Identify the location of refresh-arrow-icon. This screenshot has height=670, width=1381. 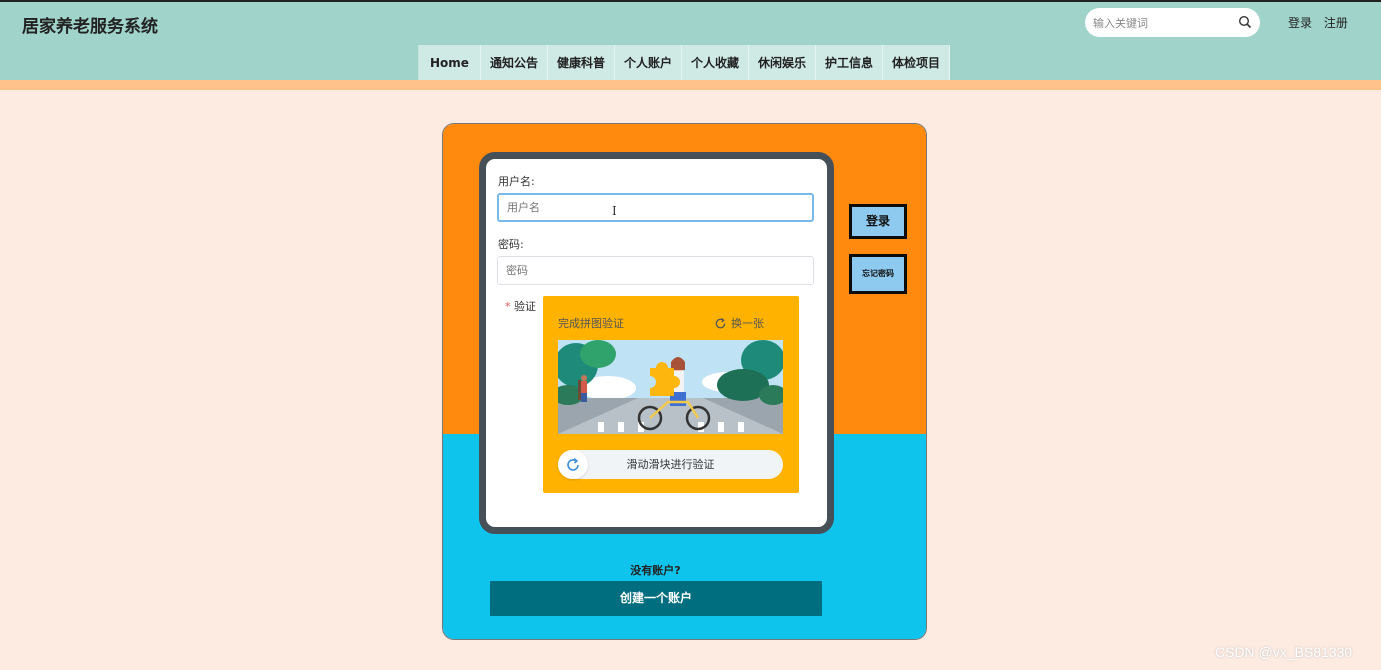
(573, 464).